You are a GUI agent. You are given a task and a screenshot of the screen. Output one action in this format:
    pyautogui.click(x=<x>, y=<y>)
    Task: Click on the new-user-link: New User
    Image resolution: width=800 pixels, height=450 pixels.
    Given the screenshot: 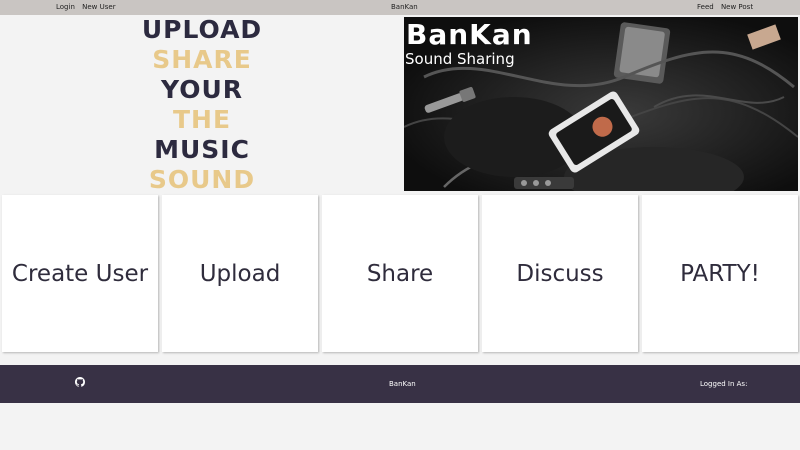 What is the action you would take?
    pyautogui.click(x=98, y=7)
    